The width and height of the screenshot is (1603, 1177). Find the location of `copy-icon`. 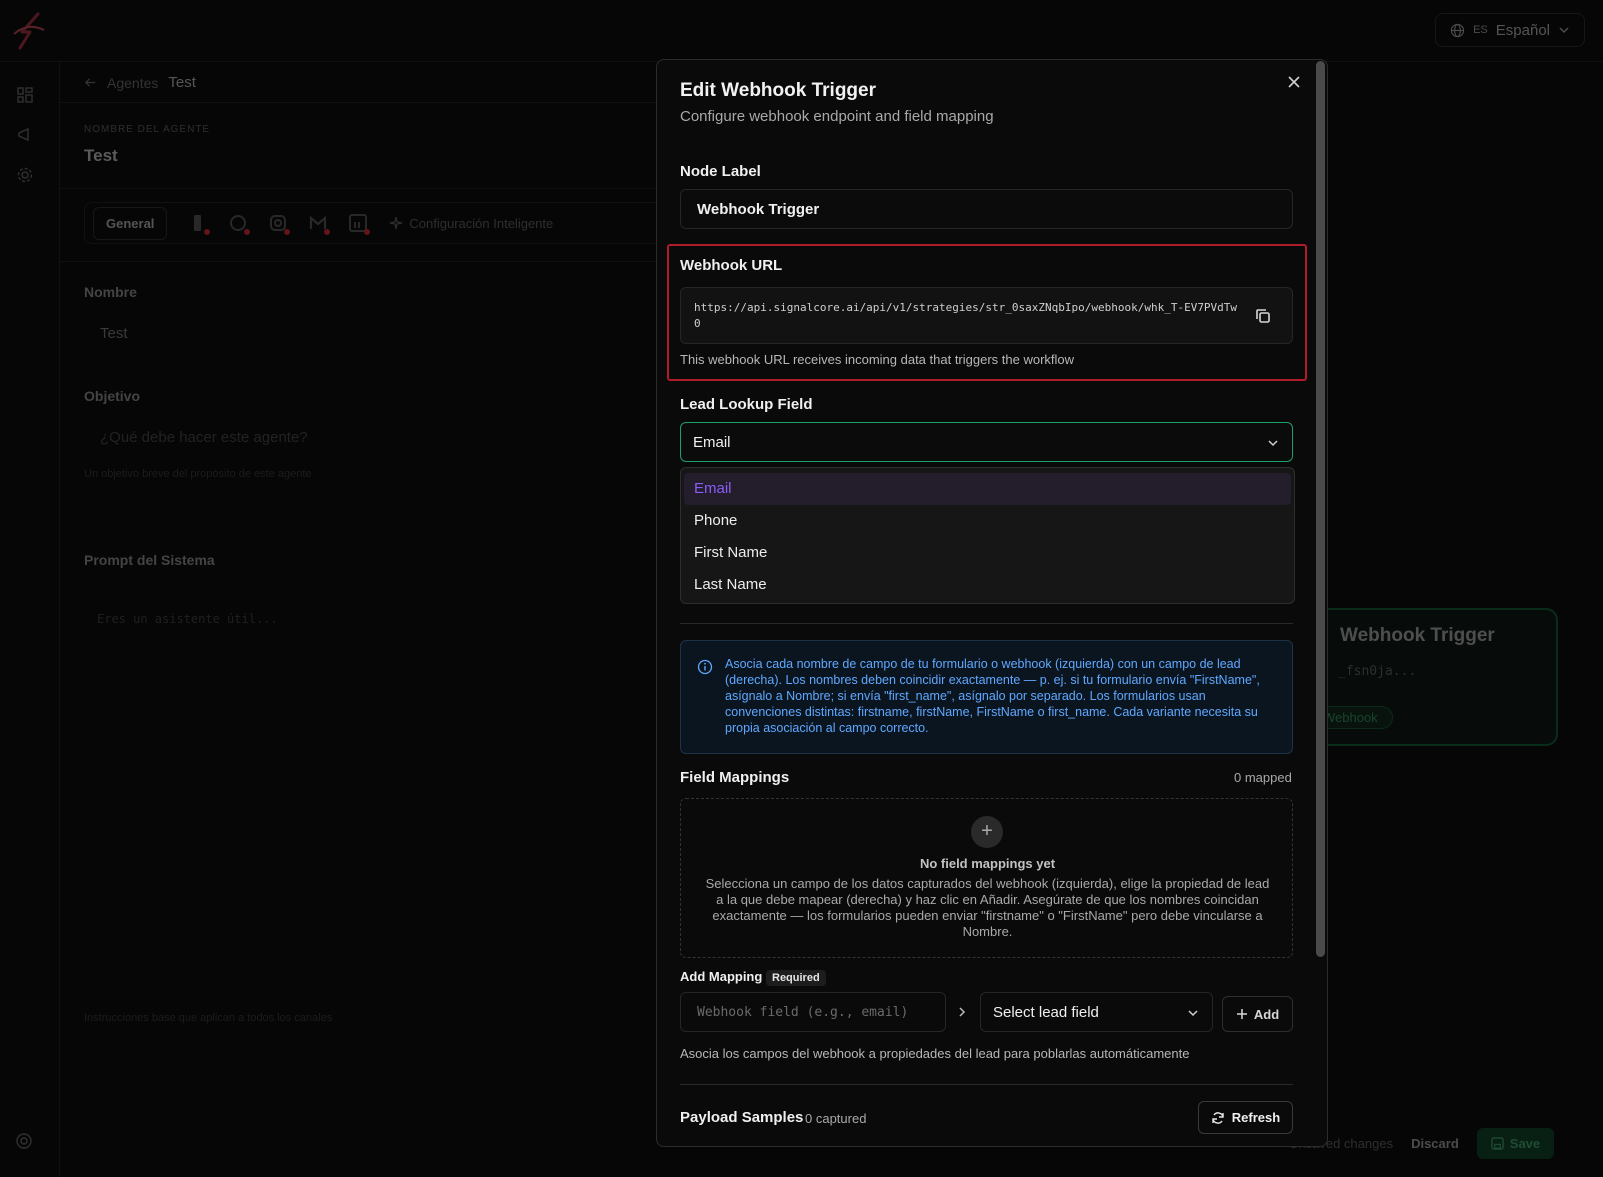

copy-icon is located at coordinates (1263, 316).